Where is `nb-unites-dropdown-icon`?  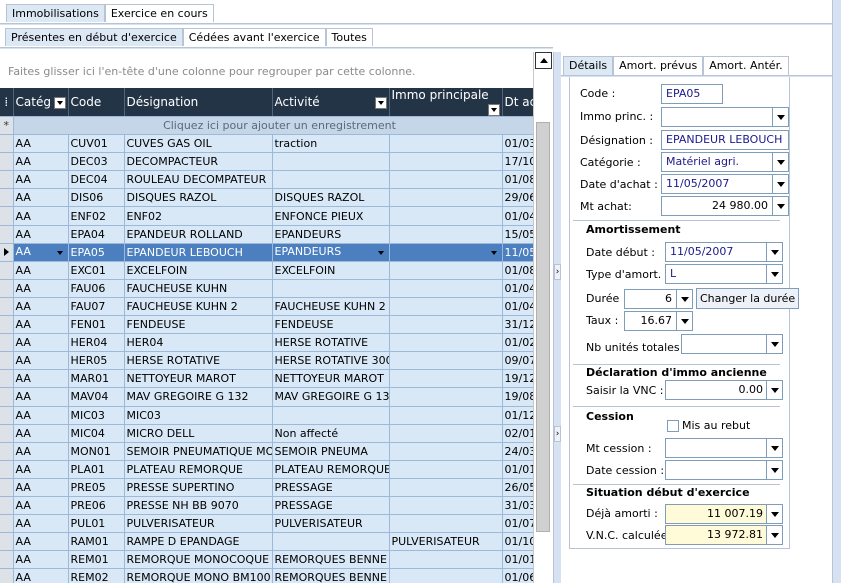 nb-unites-dropdown-icon is located at coordinates (774, 344).